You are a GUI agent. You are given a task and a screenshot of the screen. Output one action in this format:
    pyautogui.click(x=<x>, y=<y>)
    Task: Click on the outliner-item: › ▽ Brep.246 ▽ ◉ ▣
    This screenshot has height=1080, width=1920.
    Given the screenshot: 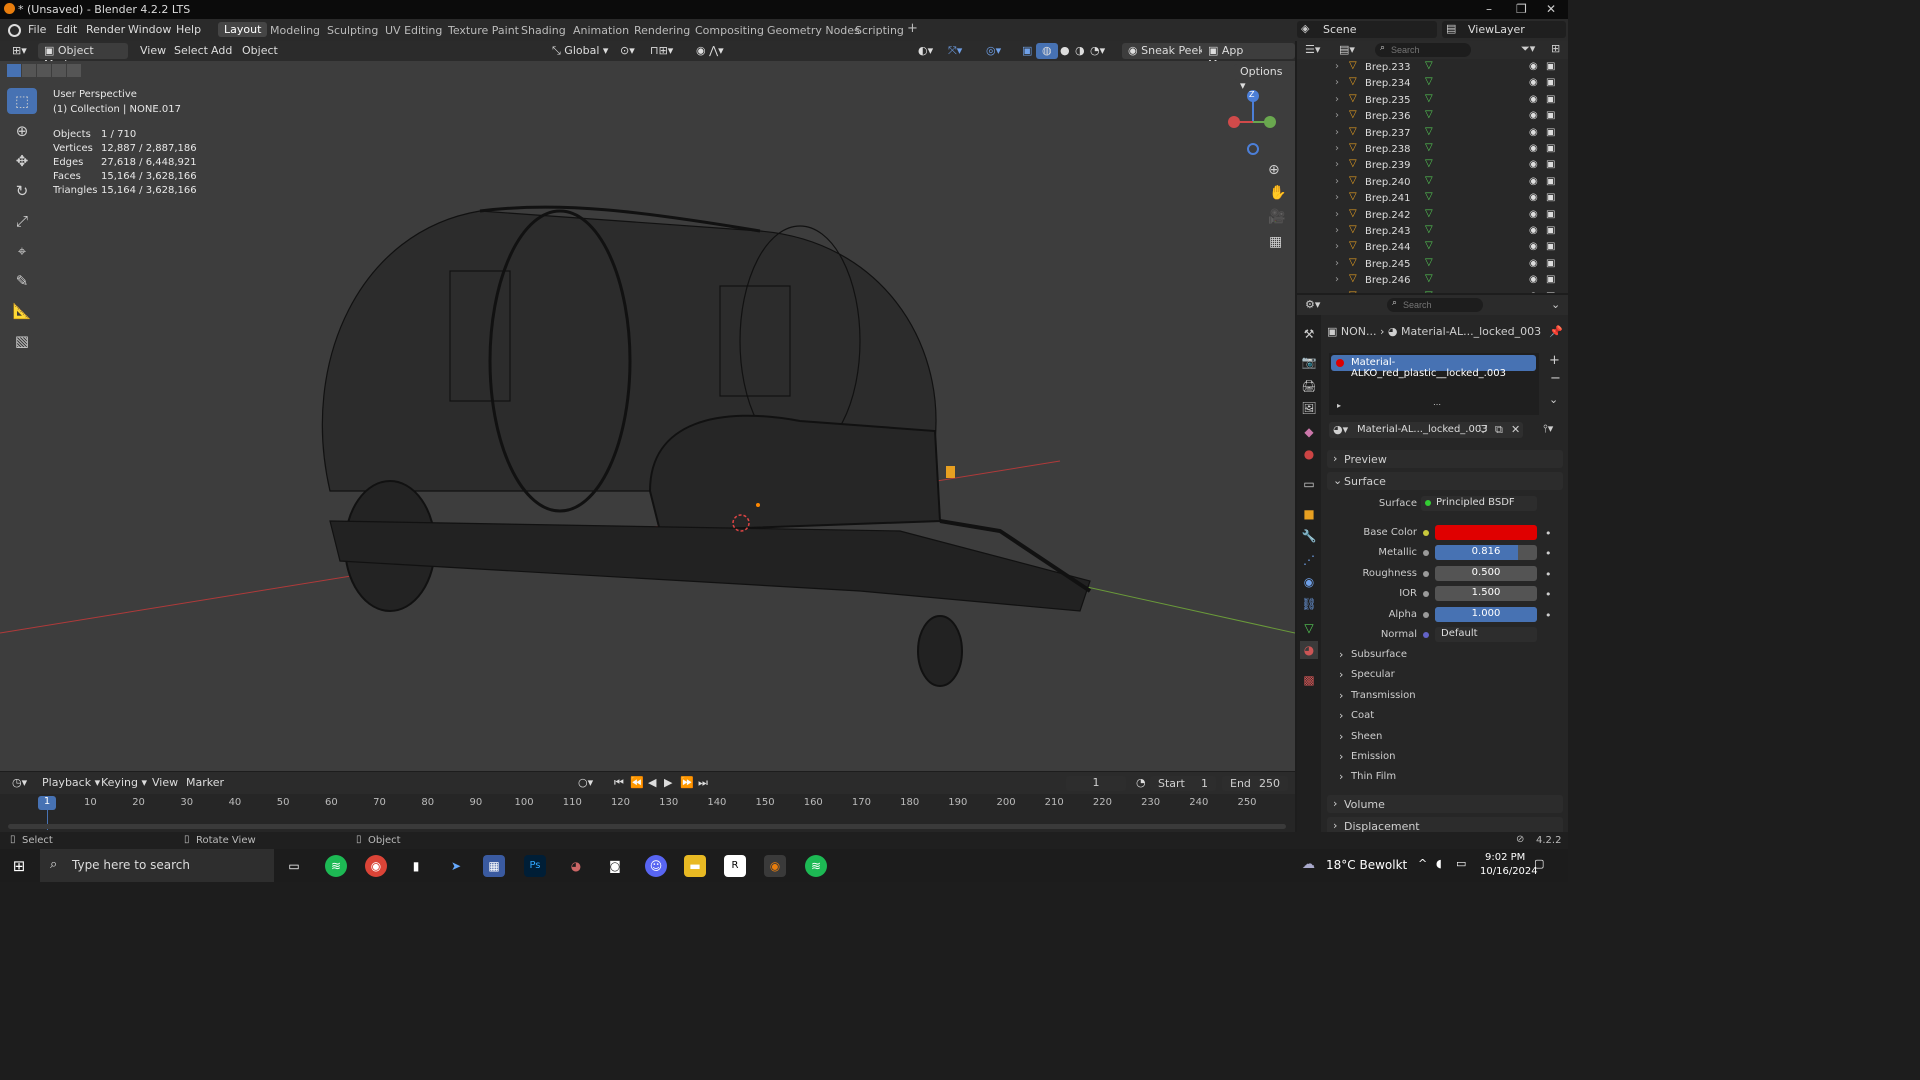 What is the action you would take?
    pyautogui.click(x=1432, y=281)
    